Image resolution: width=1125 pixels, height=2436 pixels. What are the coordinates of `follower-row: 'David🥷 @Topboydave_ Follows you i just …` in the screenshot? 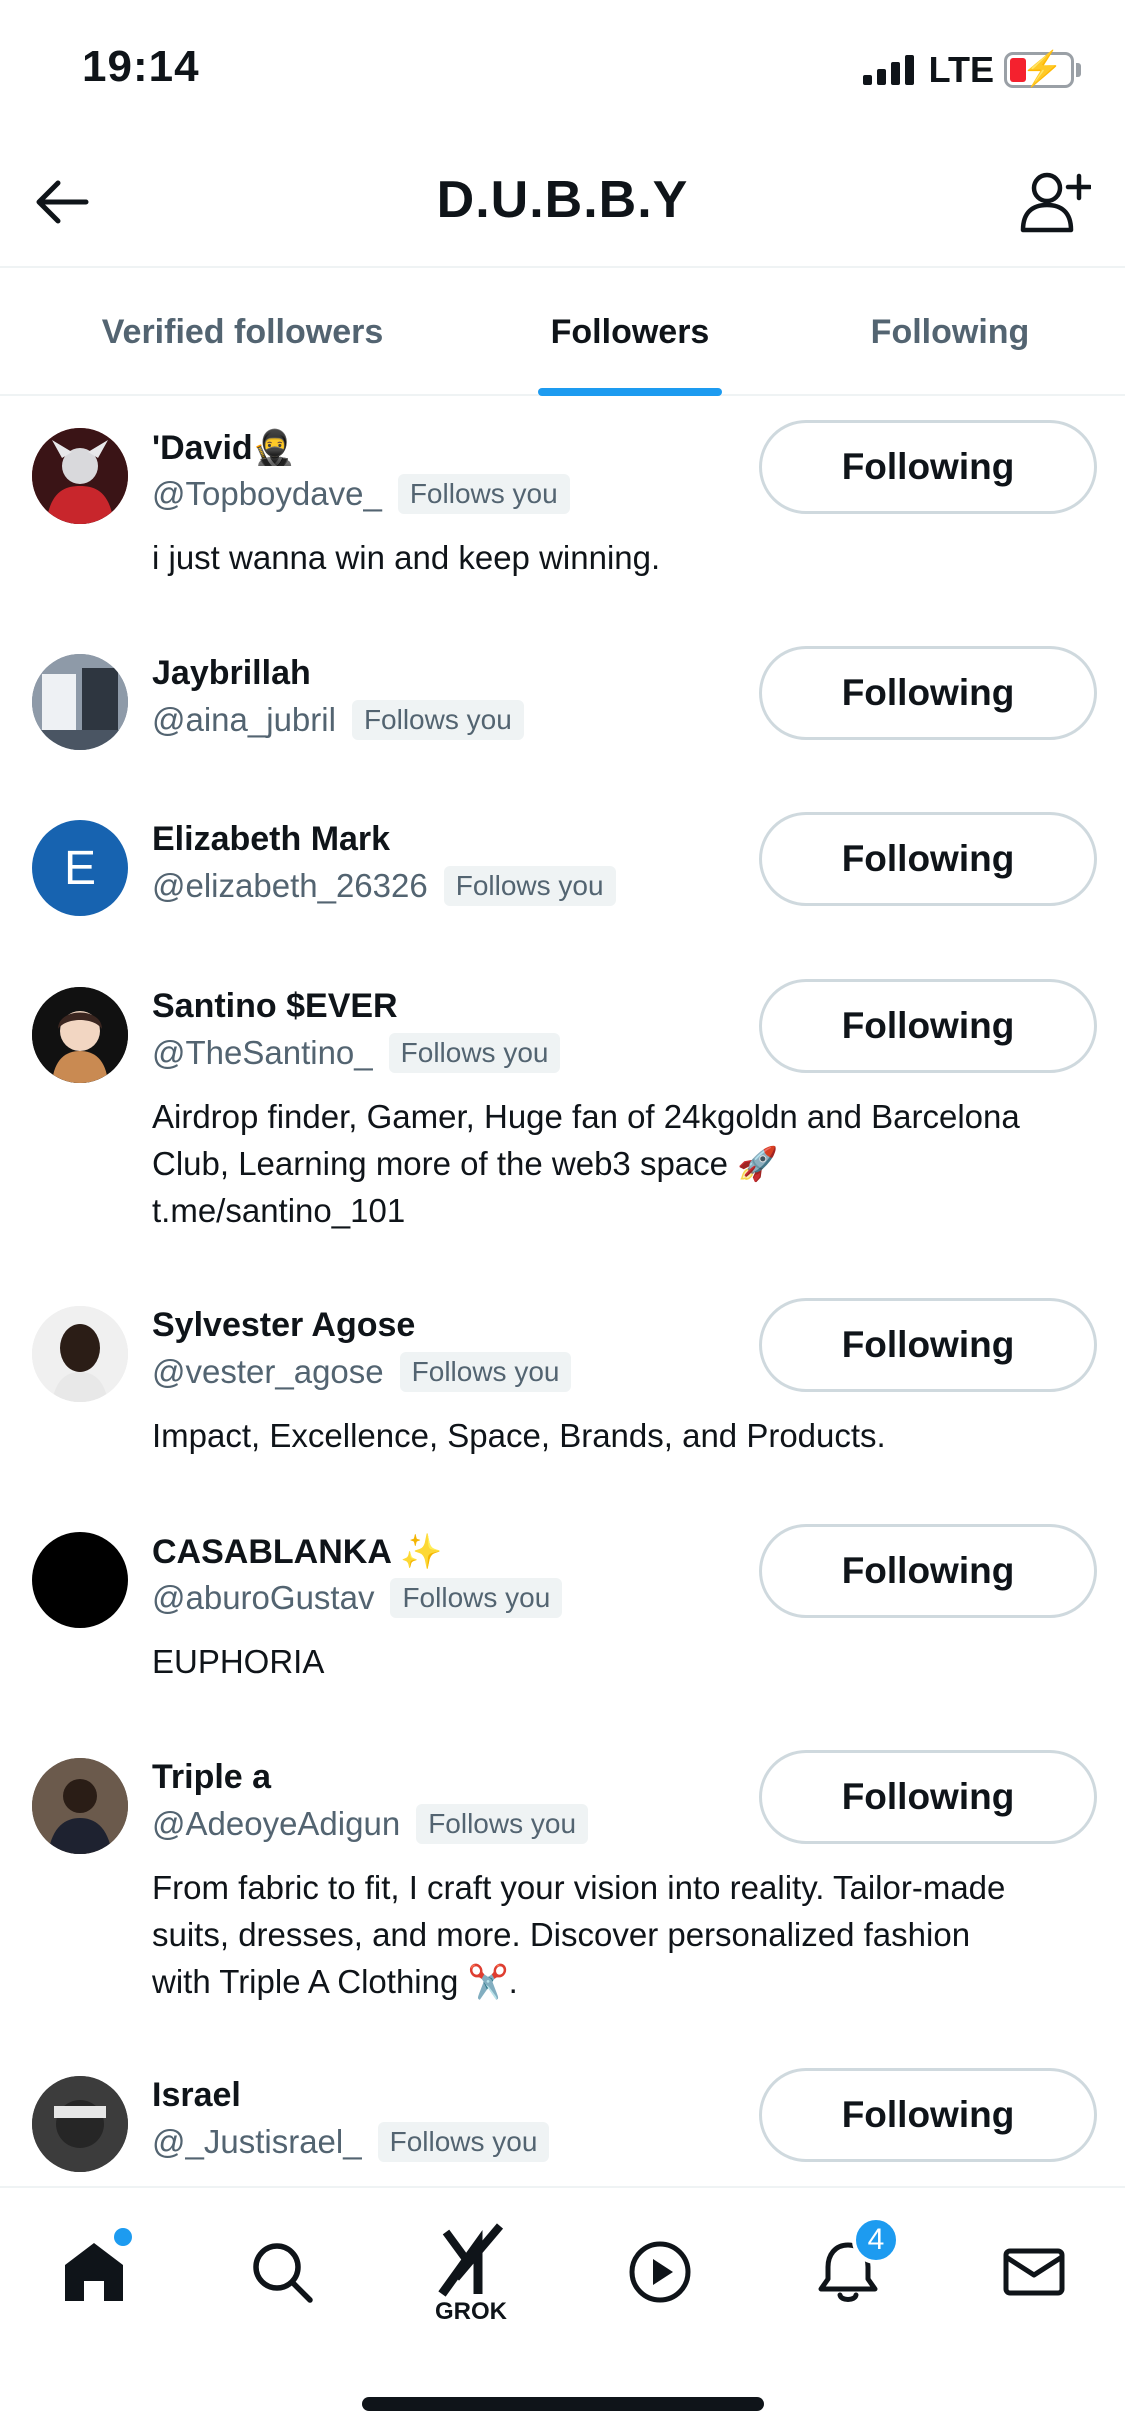 It's located at (562, 522).